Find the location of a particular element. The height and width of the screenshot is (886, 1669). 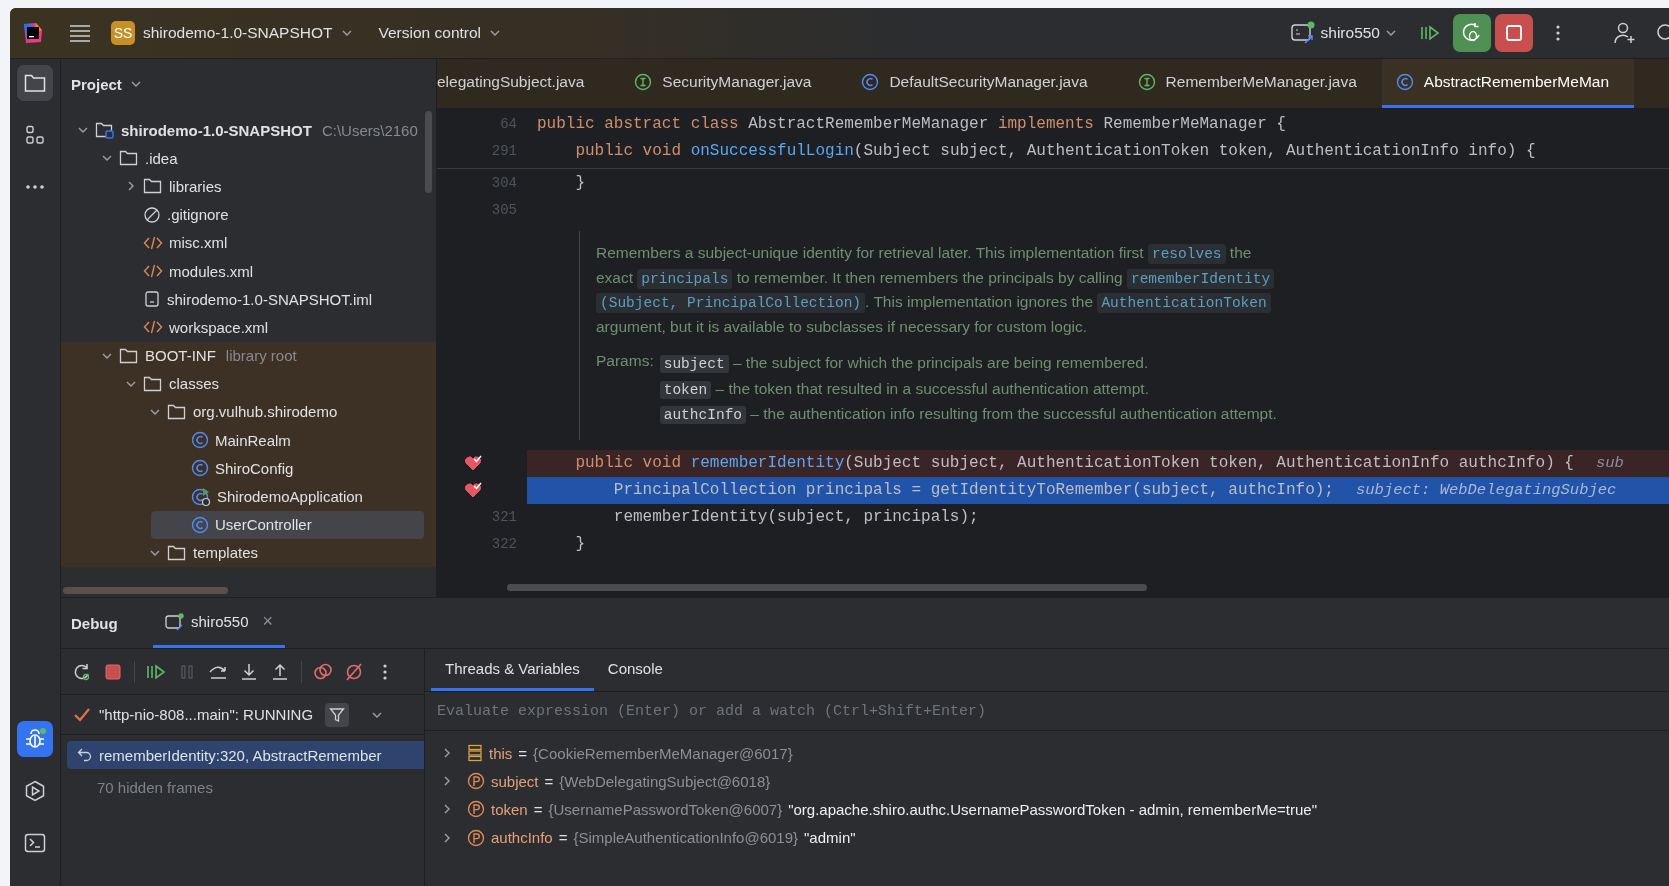

code-line: public void rememberIdentity(Subject subject, AuthenticationToken token, AuthenticationInfo authcInfo) { is located at coordinates (1074, 463).